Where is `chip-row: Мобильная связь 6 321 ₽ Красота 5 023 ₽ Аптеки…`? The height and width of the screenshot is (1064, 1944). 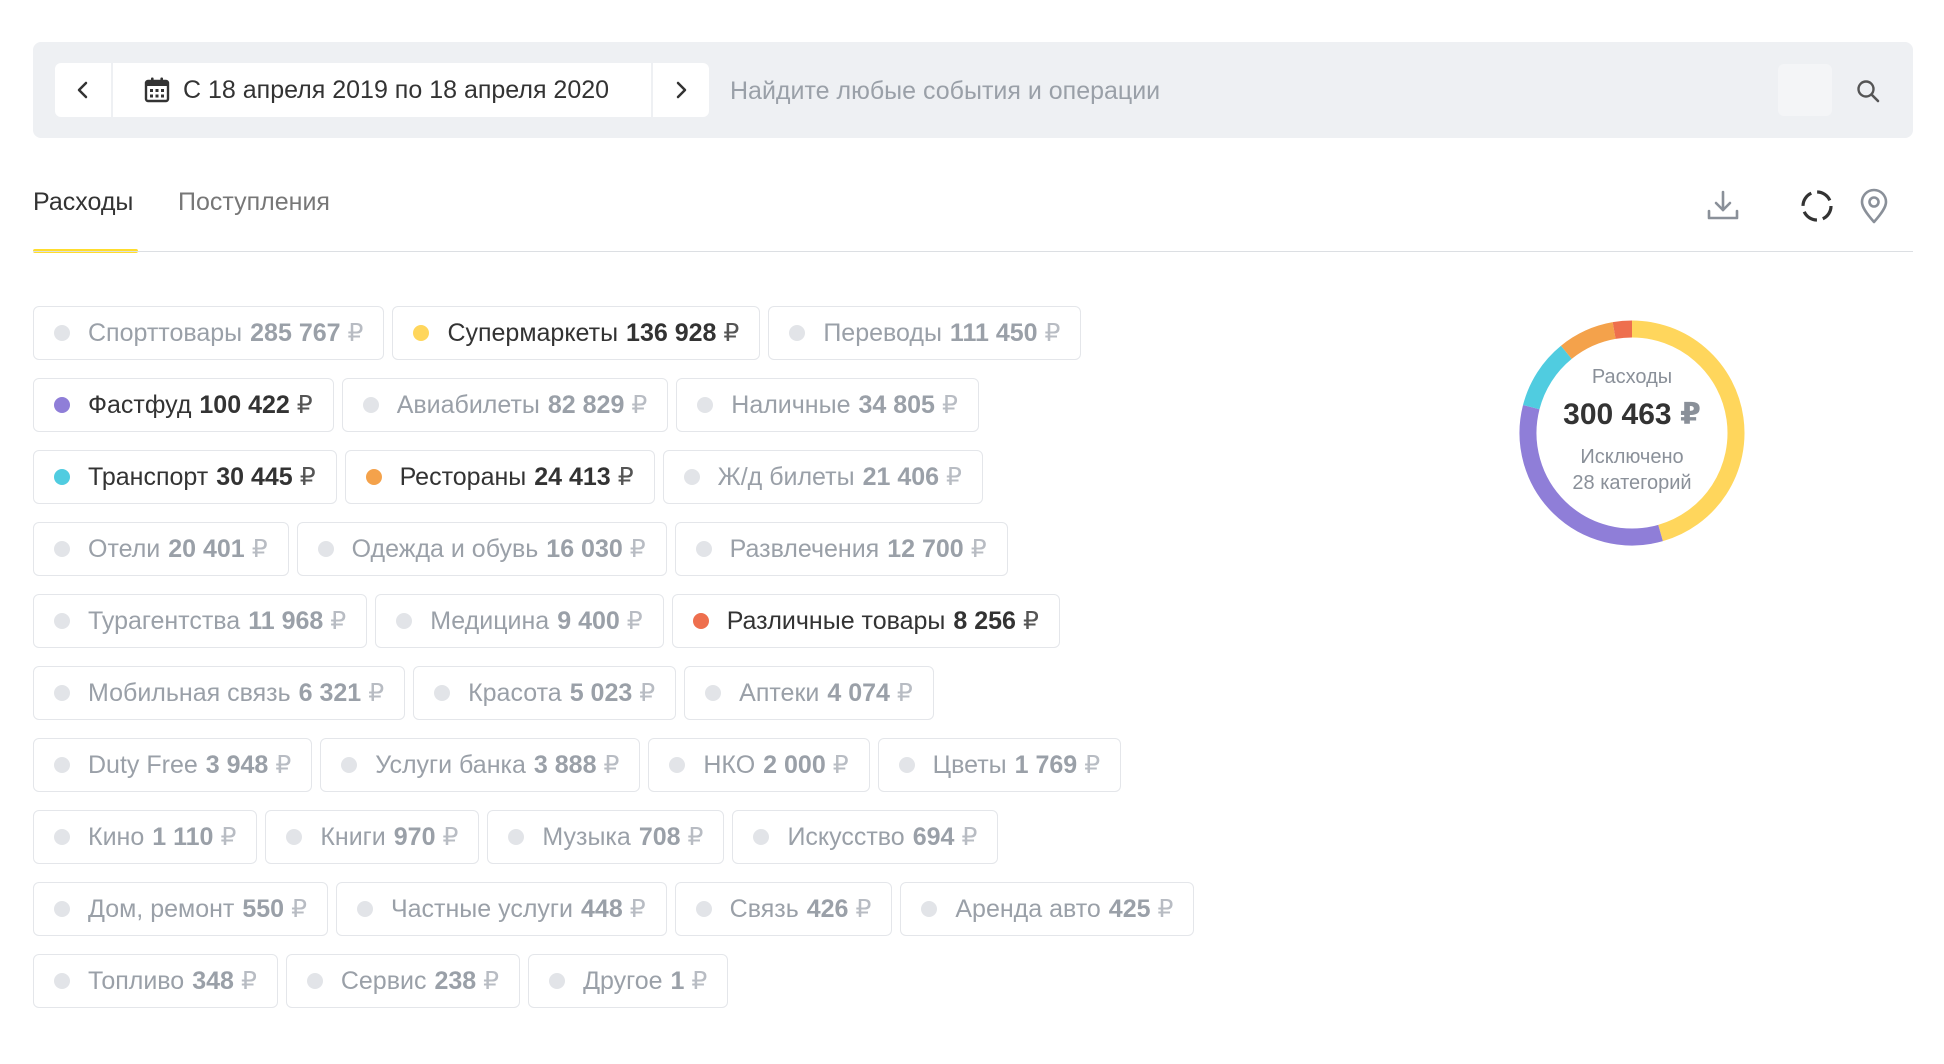 chip-row: Мобильная связь 6 321 ₽ Красота 5 023 ₽ Аптеки… is located at coordinates (648, 694).